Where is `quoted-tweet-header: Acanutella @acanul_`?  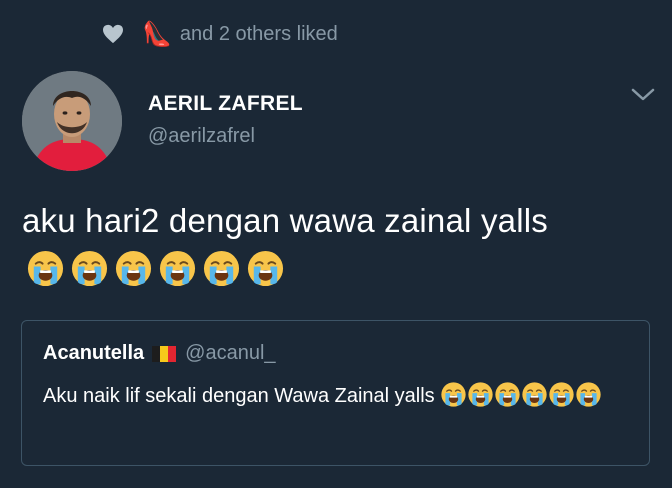 quoted-tweet-header: Acanutella @acanul_ is located at coordinates (159, 353).